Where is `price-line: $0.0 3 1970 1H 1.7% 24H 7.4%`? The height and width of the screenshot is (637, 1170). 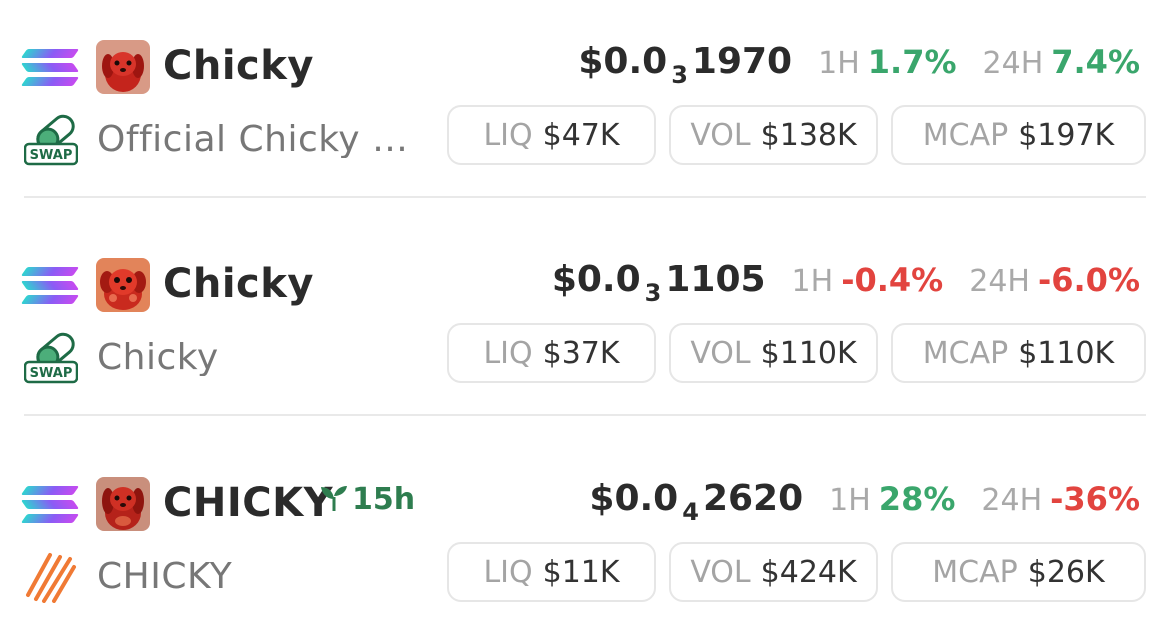
price-line: $0.0 3 1970 1H 1.7% 24H 7.4% is located at coordinates (859, 65).